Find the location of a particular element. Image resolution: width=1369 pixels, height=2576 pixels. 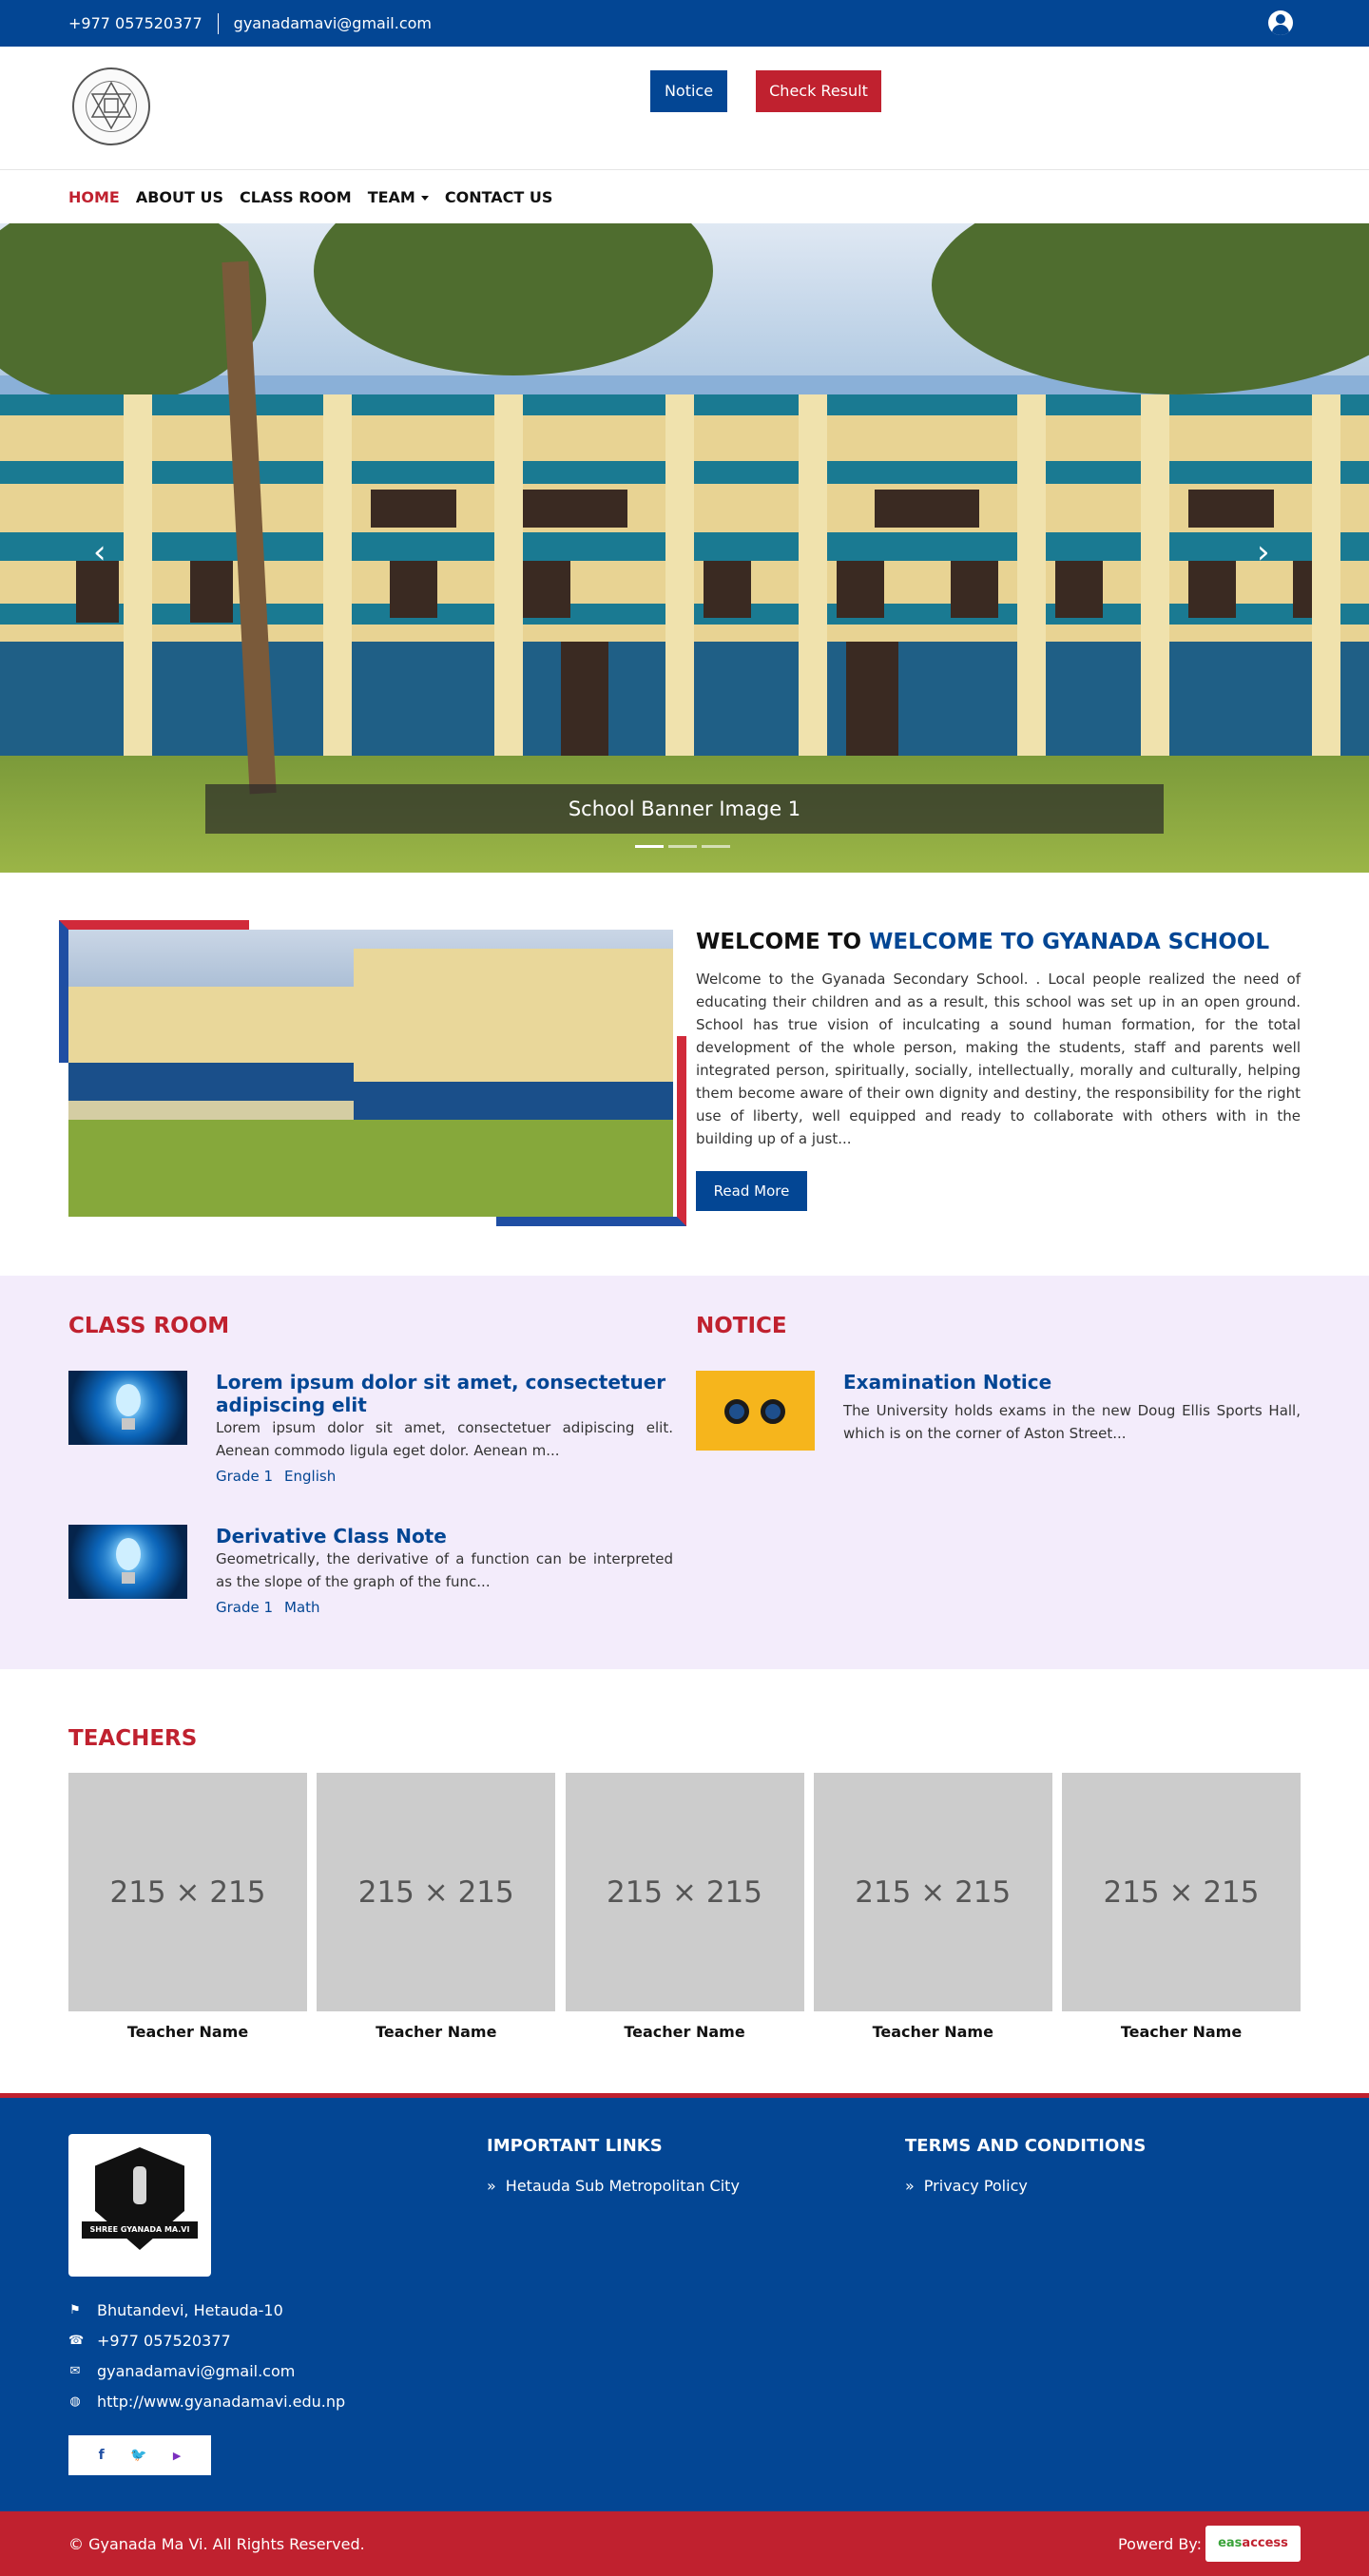

envelope-icon: ✉ is located at coordinates (75, 2371).